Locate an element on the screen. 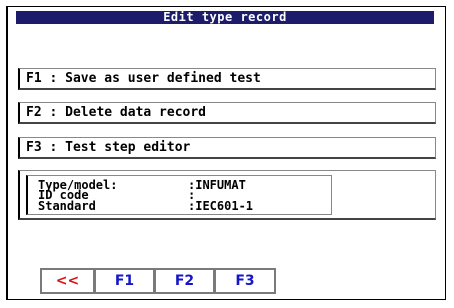 The height and width of the screenshot is (308, 454). function-key-bar: << F1 F2 F3 is located at coordinates (158, 281).